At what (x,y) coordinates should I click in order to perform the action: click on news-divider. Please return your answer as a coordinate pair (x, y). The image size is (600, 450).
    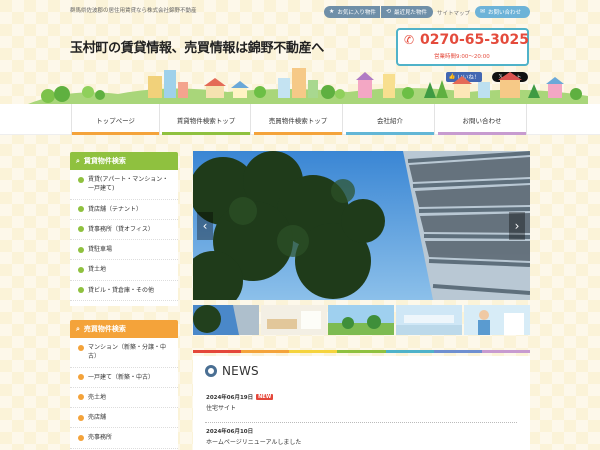
    Looking at the image, I should click on (361, 422).